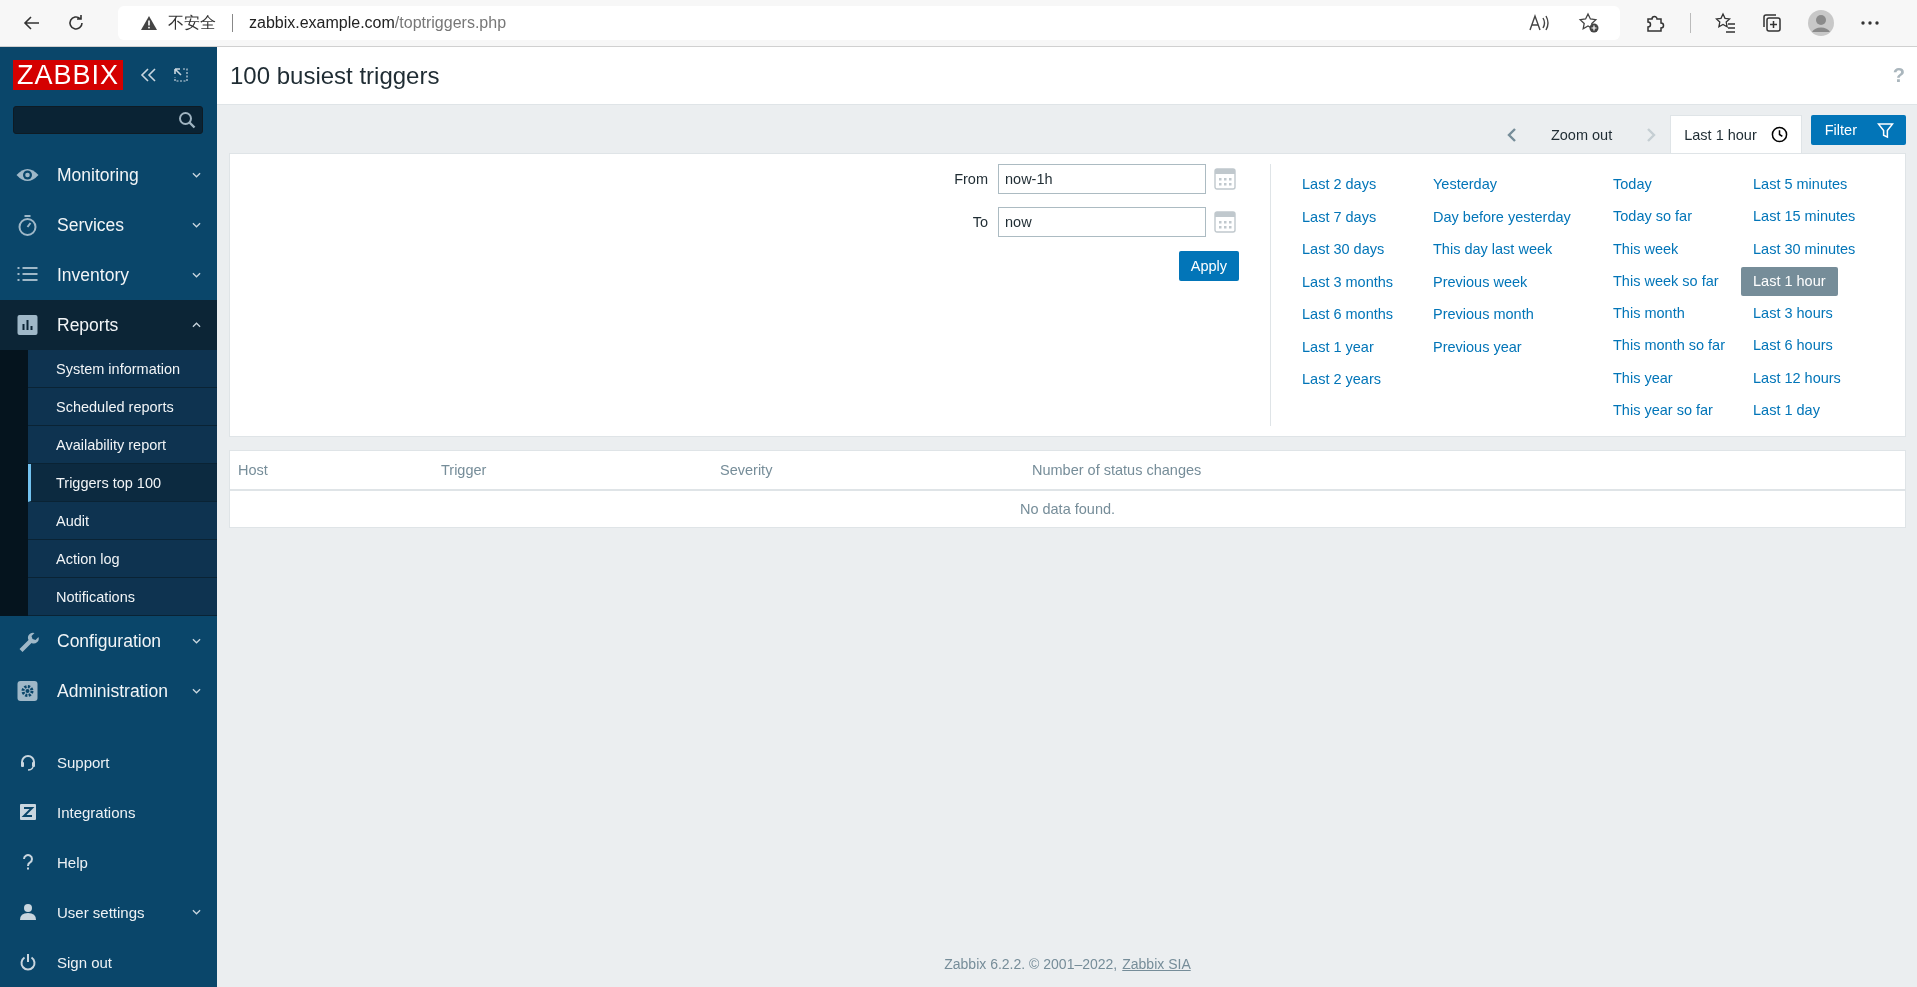 The image size is (1917, 987). Describe the element at coordinates (1102, 222) in the screenshot. I see `to-field: now` at that location.